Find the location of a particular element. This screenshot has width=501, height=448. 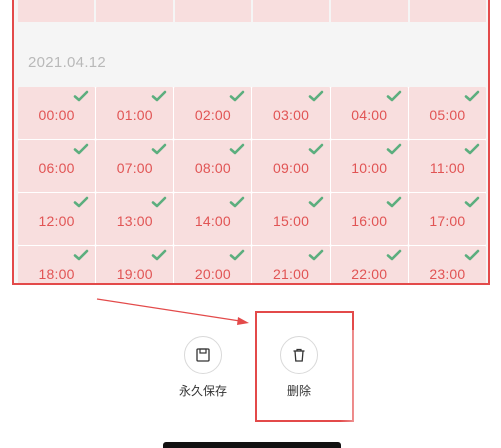

hour-slot: 21:00 is located at coordinates (291, 264).